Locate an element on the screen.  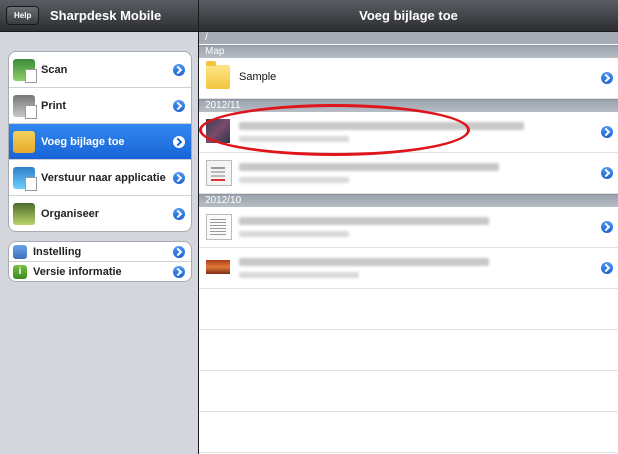
gear-icon is located at coordinates (20, 251).